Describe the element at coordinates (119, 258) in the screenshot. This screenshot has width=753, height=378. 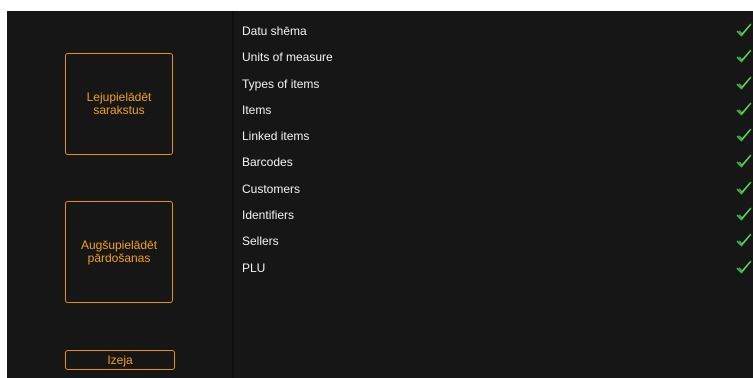
I see `upload-sales-label-line2: pārdošanas` at that location.